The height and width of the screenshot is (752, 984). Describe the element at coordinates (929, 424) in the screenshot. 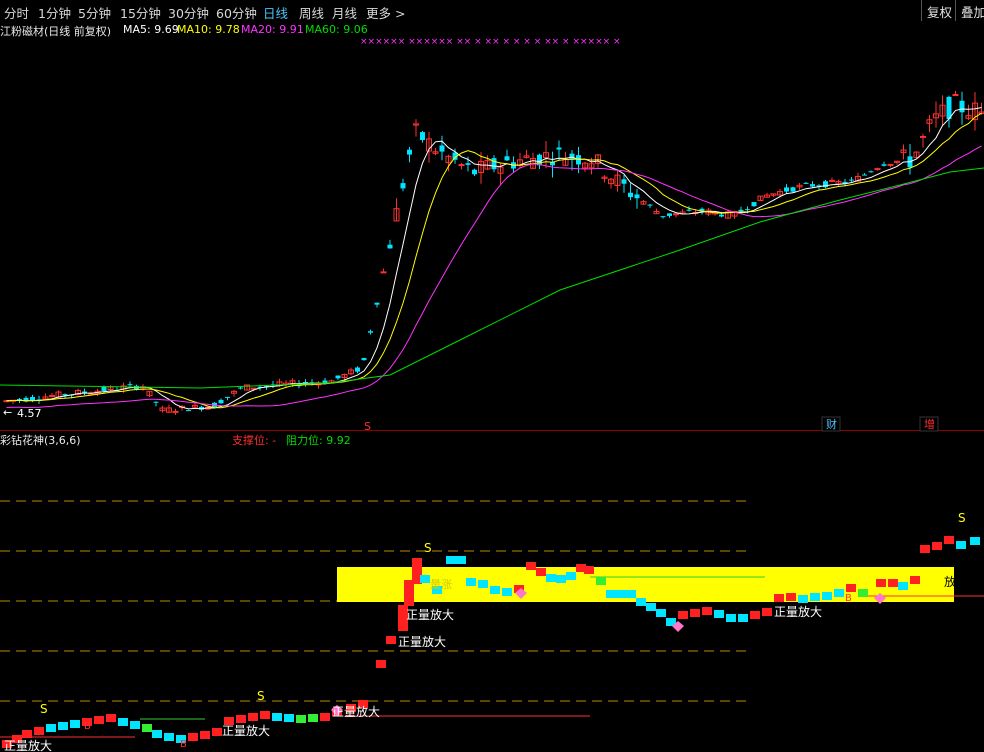

I see `event-marker-zeng: 增` at that location.